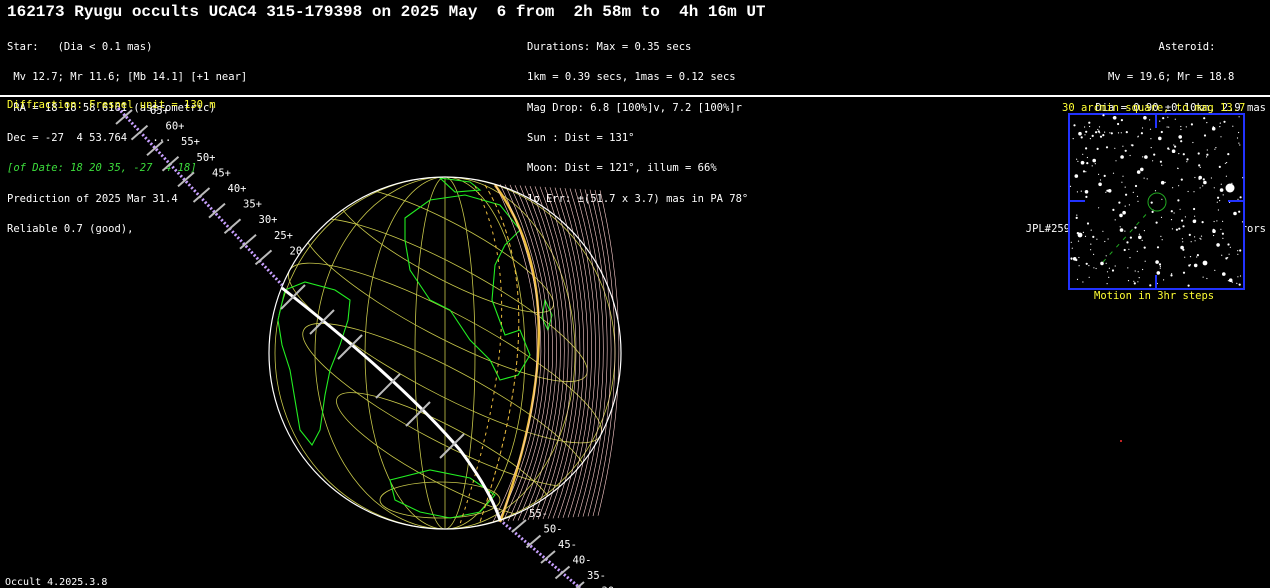 The width and height of the screenshot is (1270, 588). What do you see at coordinates (221, 173) in the screenshot?
I see `track-label-north: 45+` at bounding box center [221, 173].